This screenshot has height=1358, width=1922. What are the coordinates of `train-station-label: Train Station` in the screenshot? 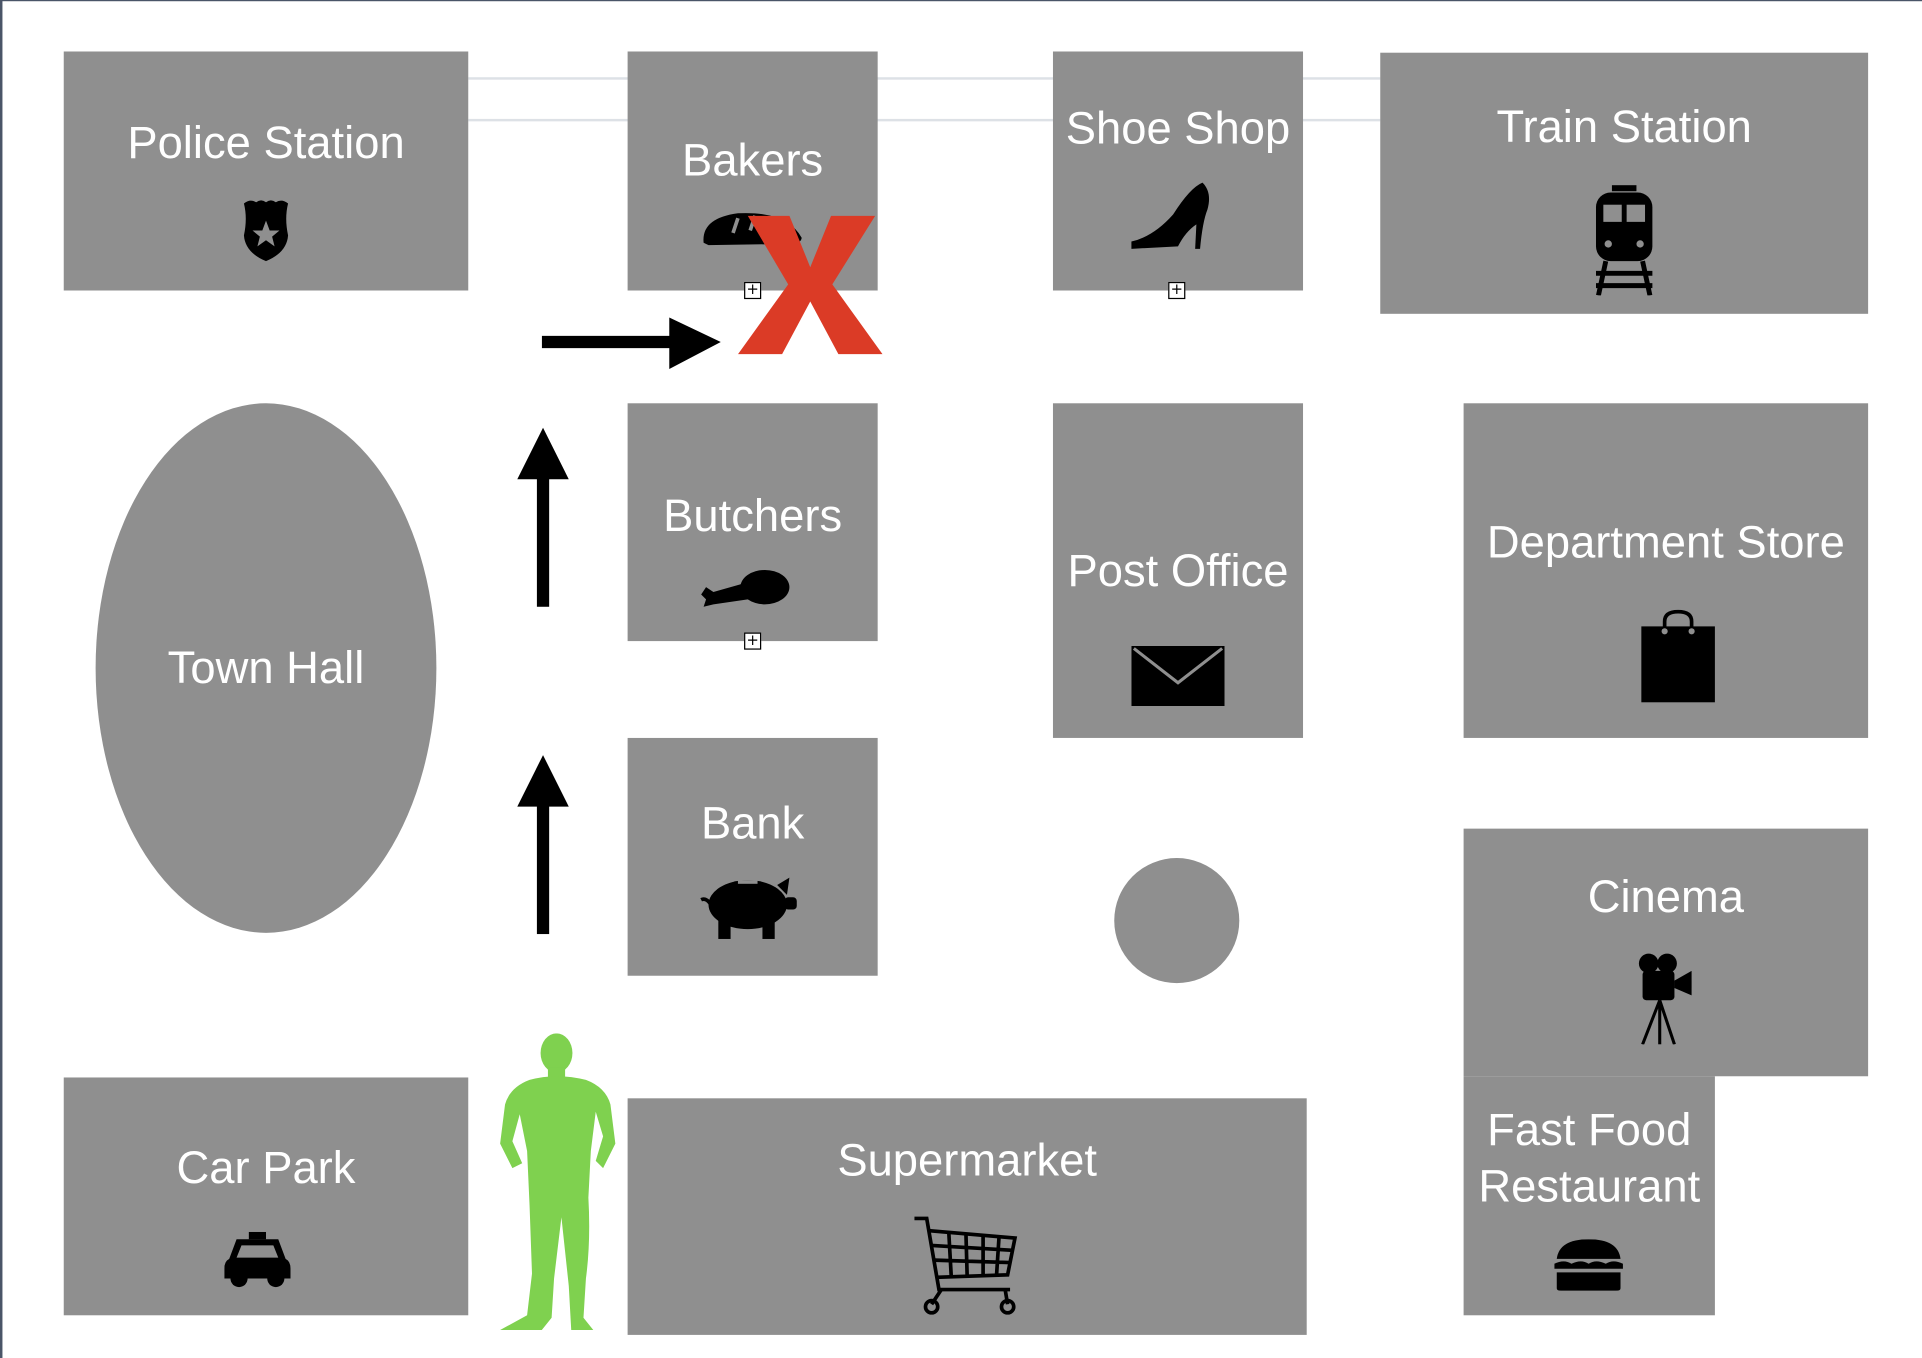 It's located at (1624, 126).